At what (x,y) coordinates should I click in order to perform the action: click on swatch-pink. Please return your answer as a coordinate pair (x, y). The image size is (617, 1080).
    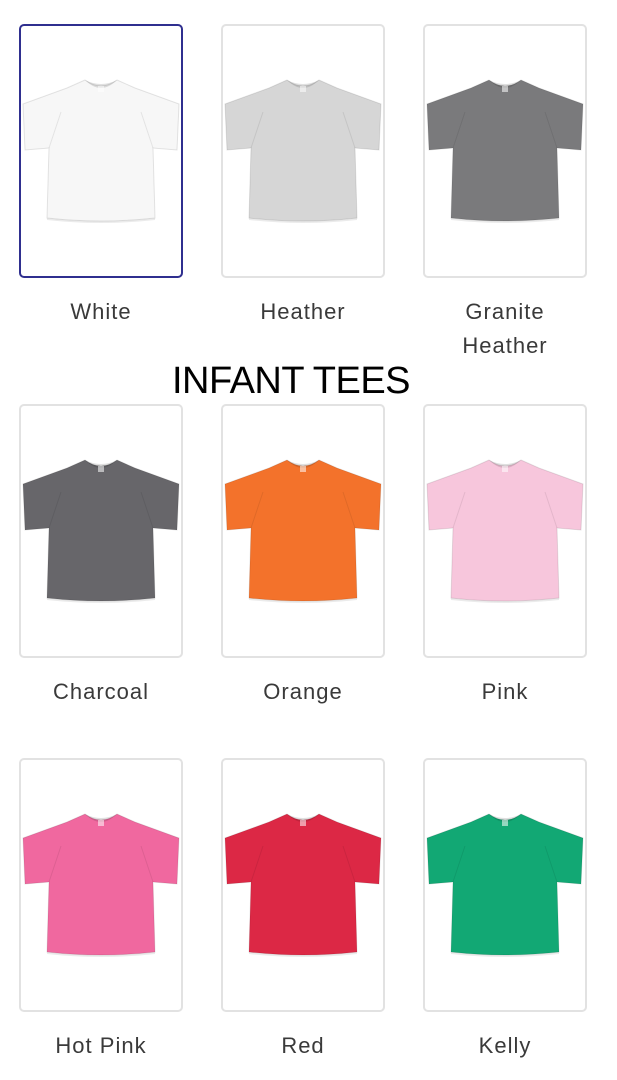
    Looking at the image, I should click on (505, 531).